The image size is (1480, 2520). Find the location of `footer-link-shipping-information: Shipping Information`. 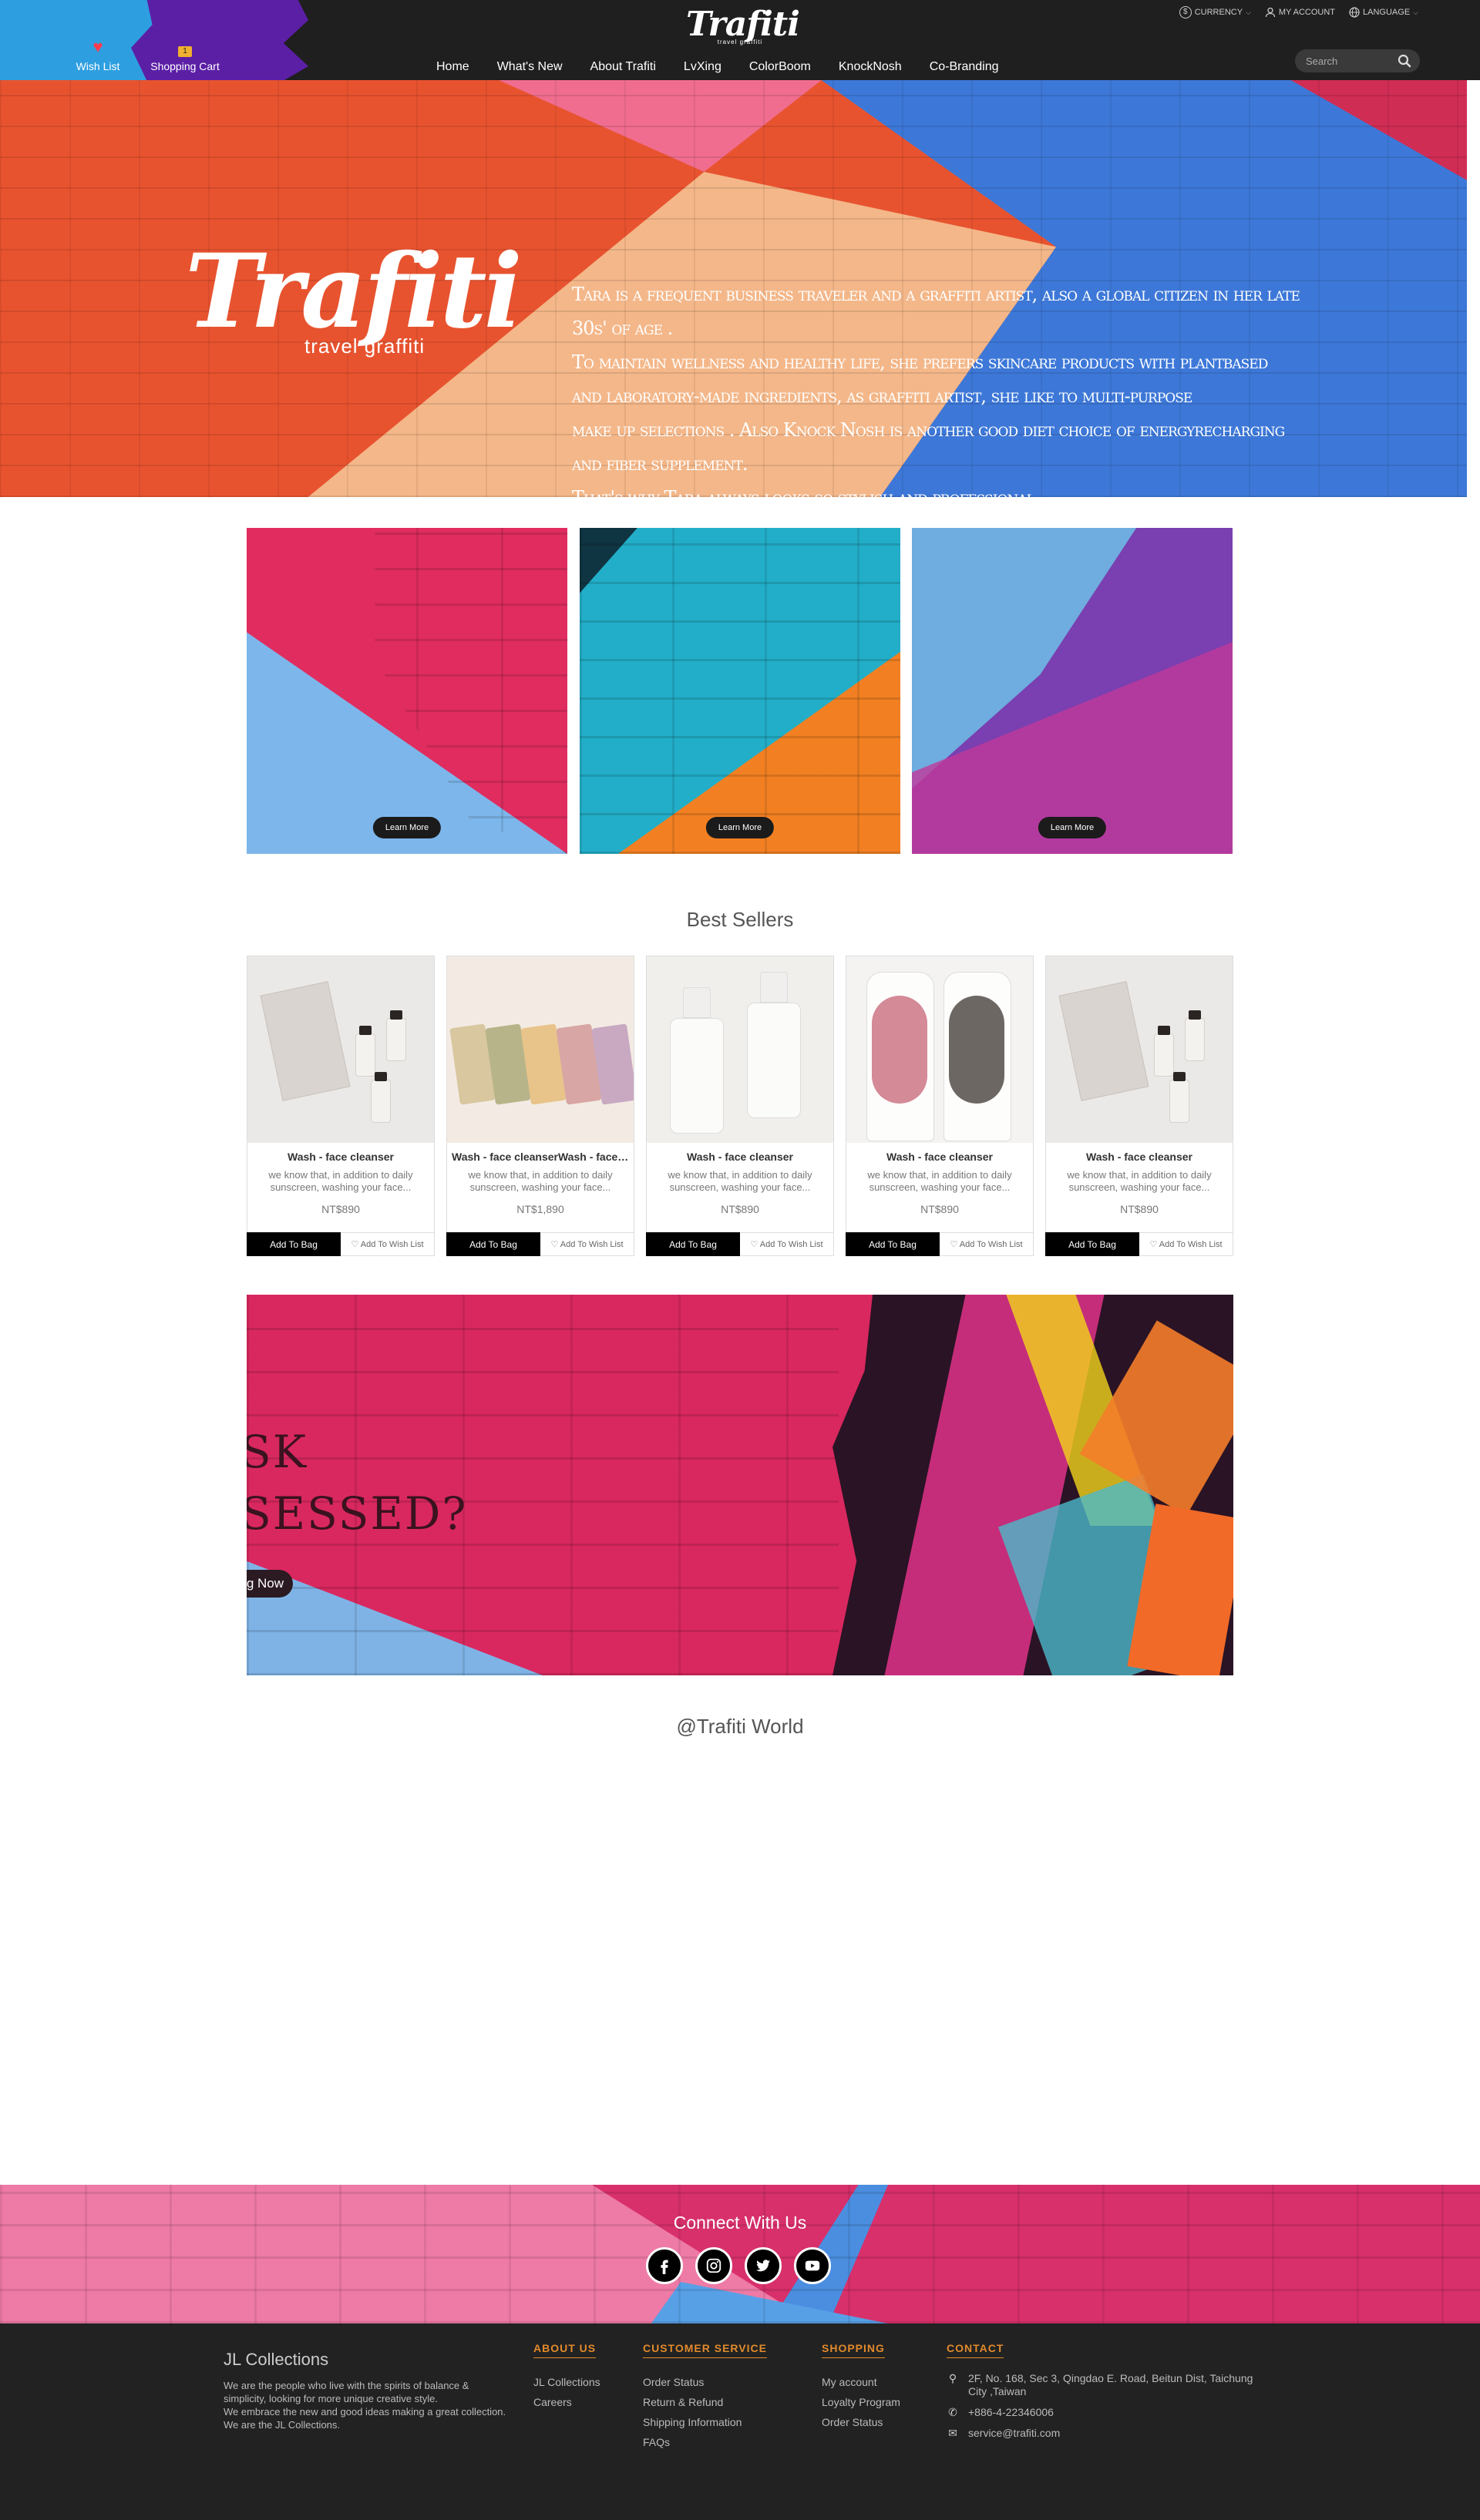

footer-link-shipping-information: Shipping Information is located at coordinates (705, 2422).